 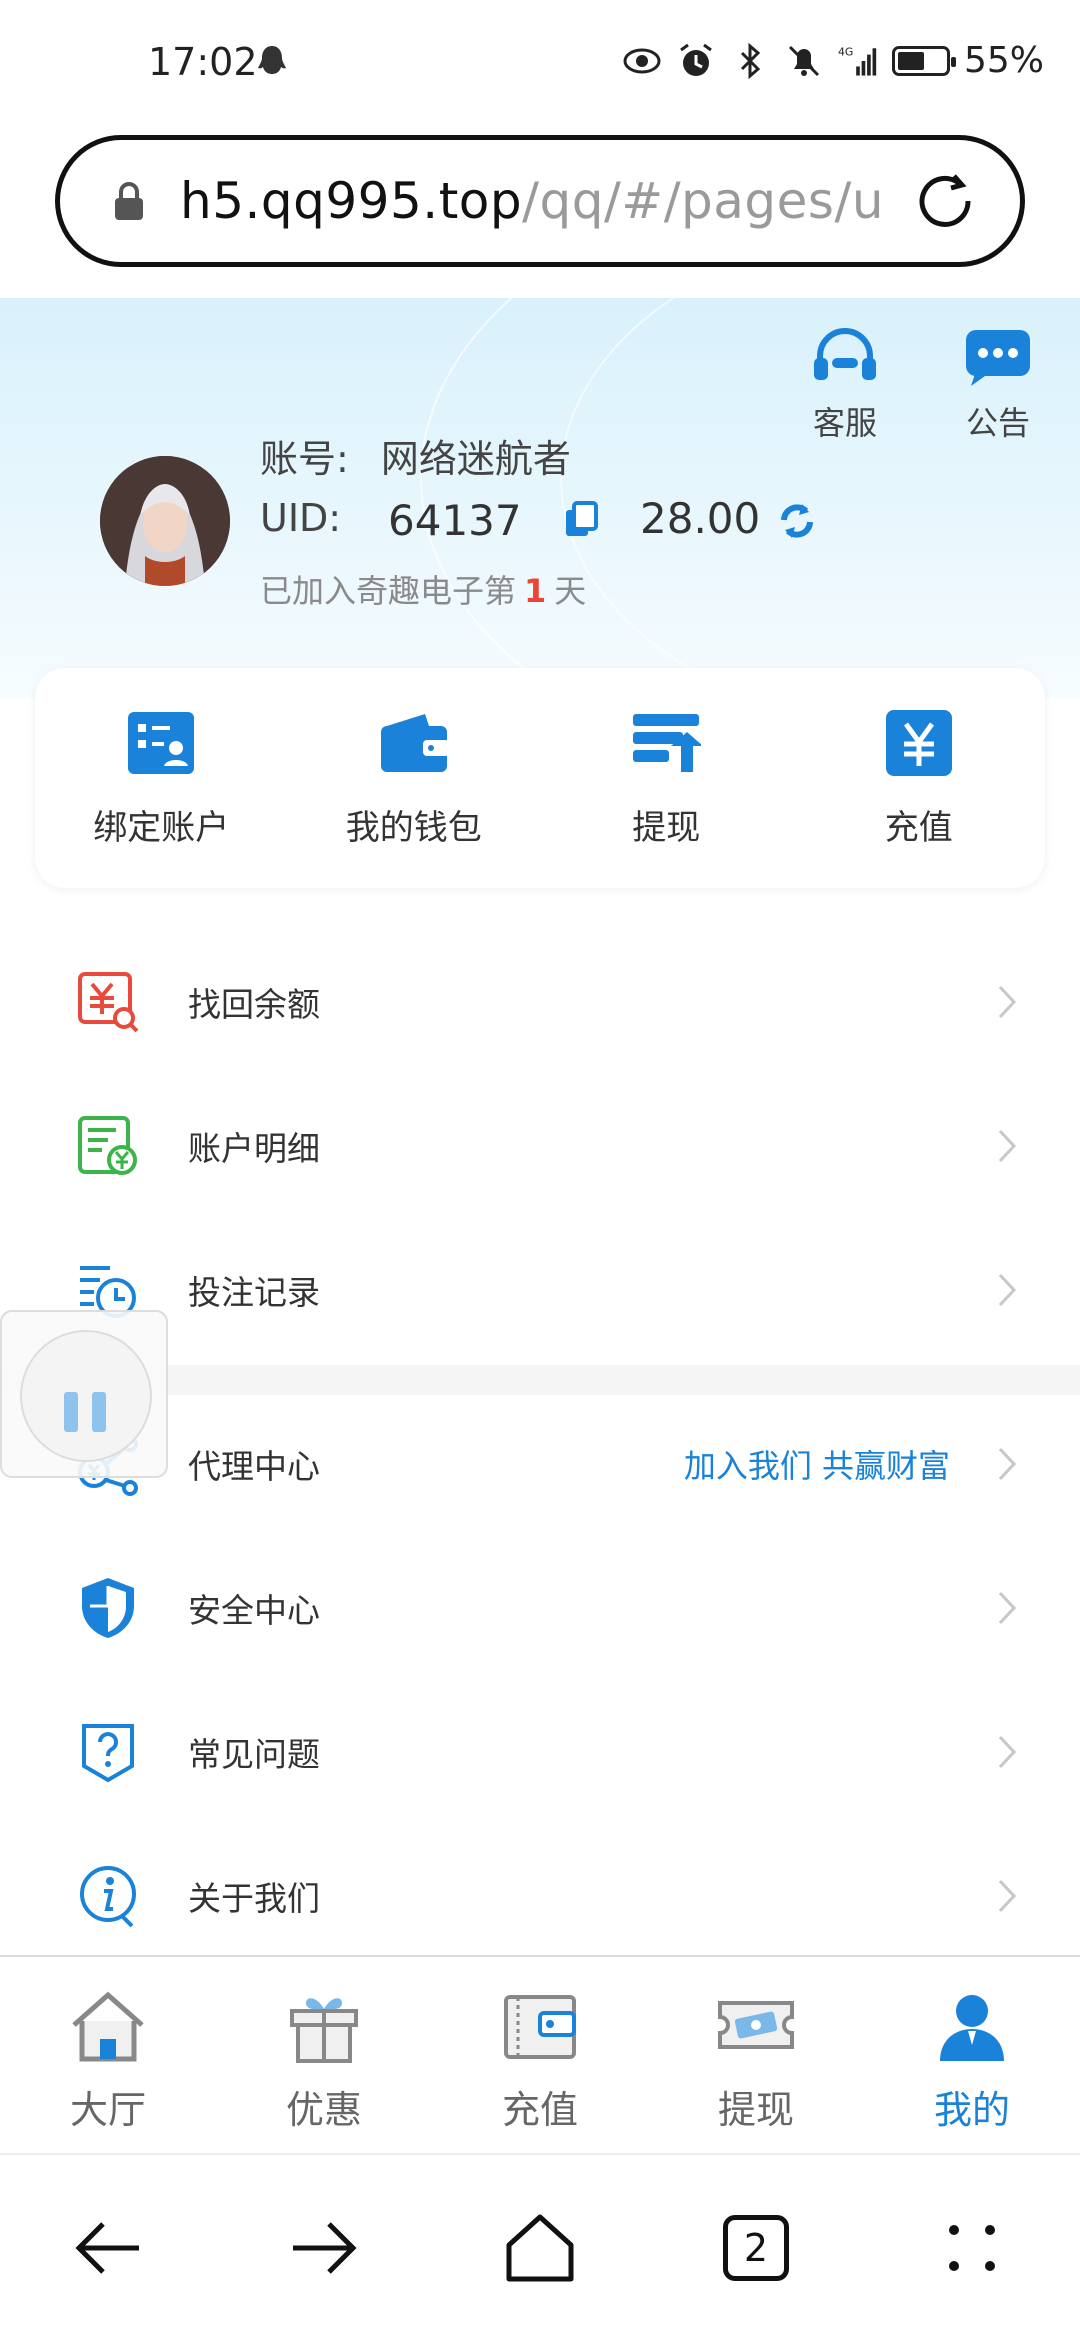 What do you see at coordinates (254, 1610) in the screenshot?
I see `menu-label-security-center: 安全中心` at bounding box center [254, 1610].